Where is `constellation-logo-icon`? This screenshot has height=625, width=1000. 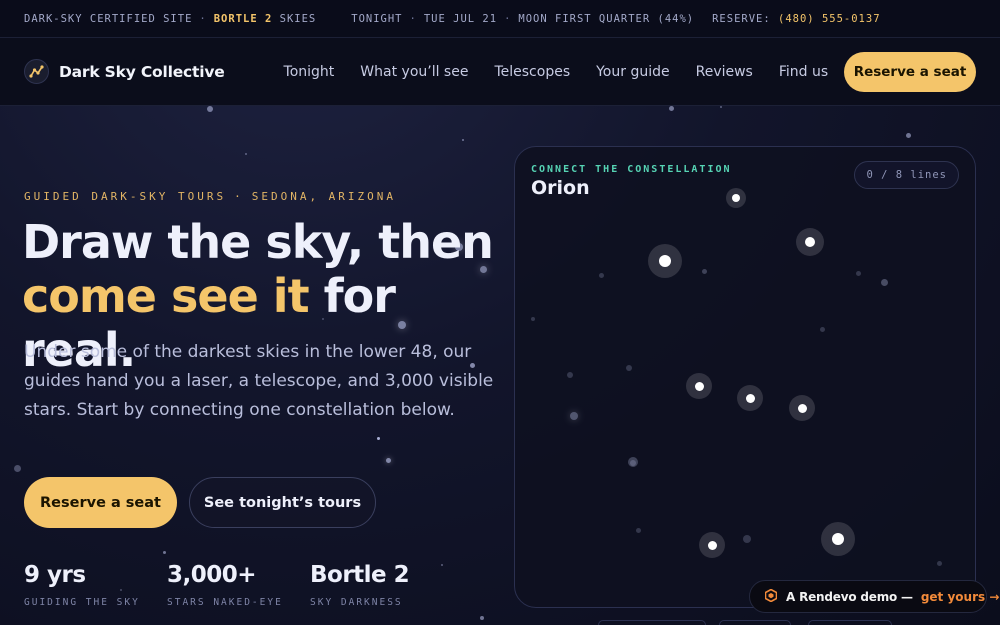 constellation-logo-icon is located at coordinates (36, 71).